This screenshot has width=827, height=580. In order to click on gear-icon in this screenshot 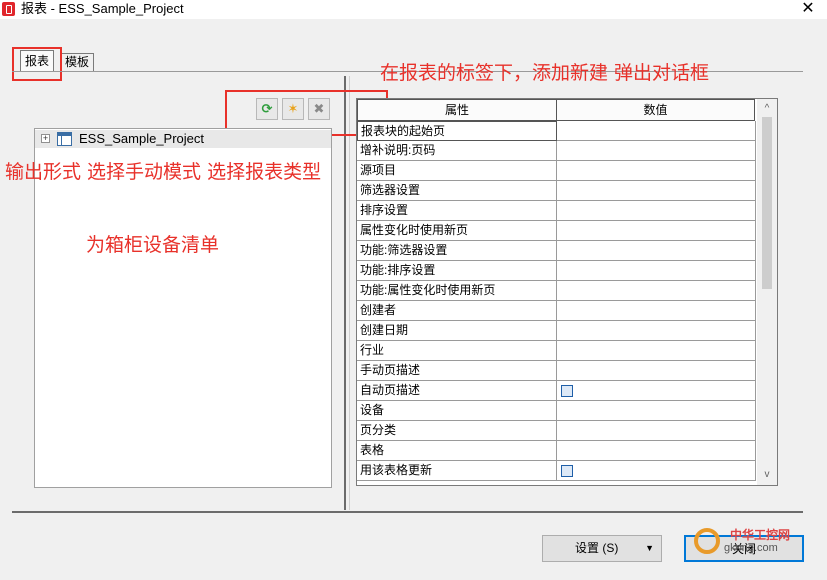, I will do `click(707, 541)`.